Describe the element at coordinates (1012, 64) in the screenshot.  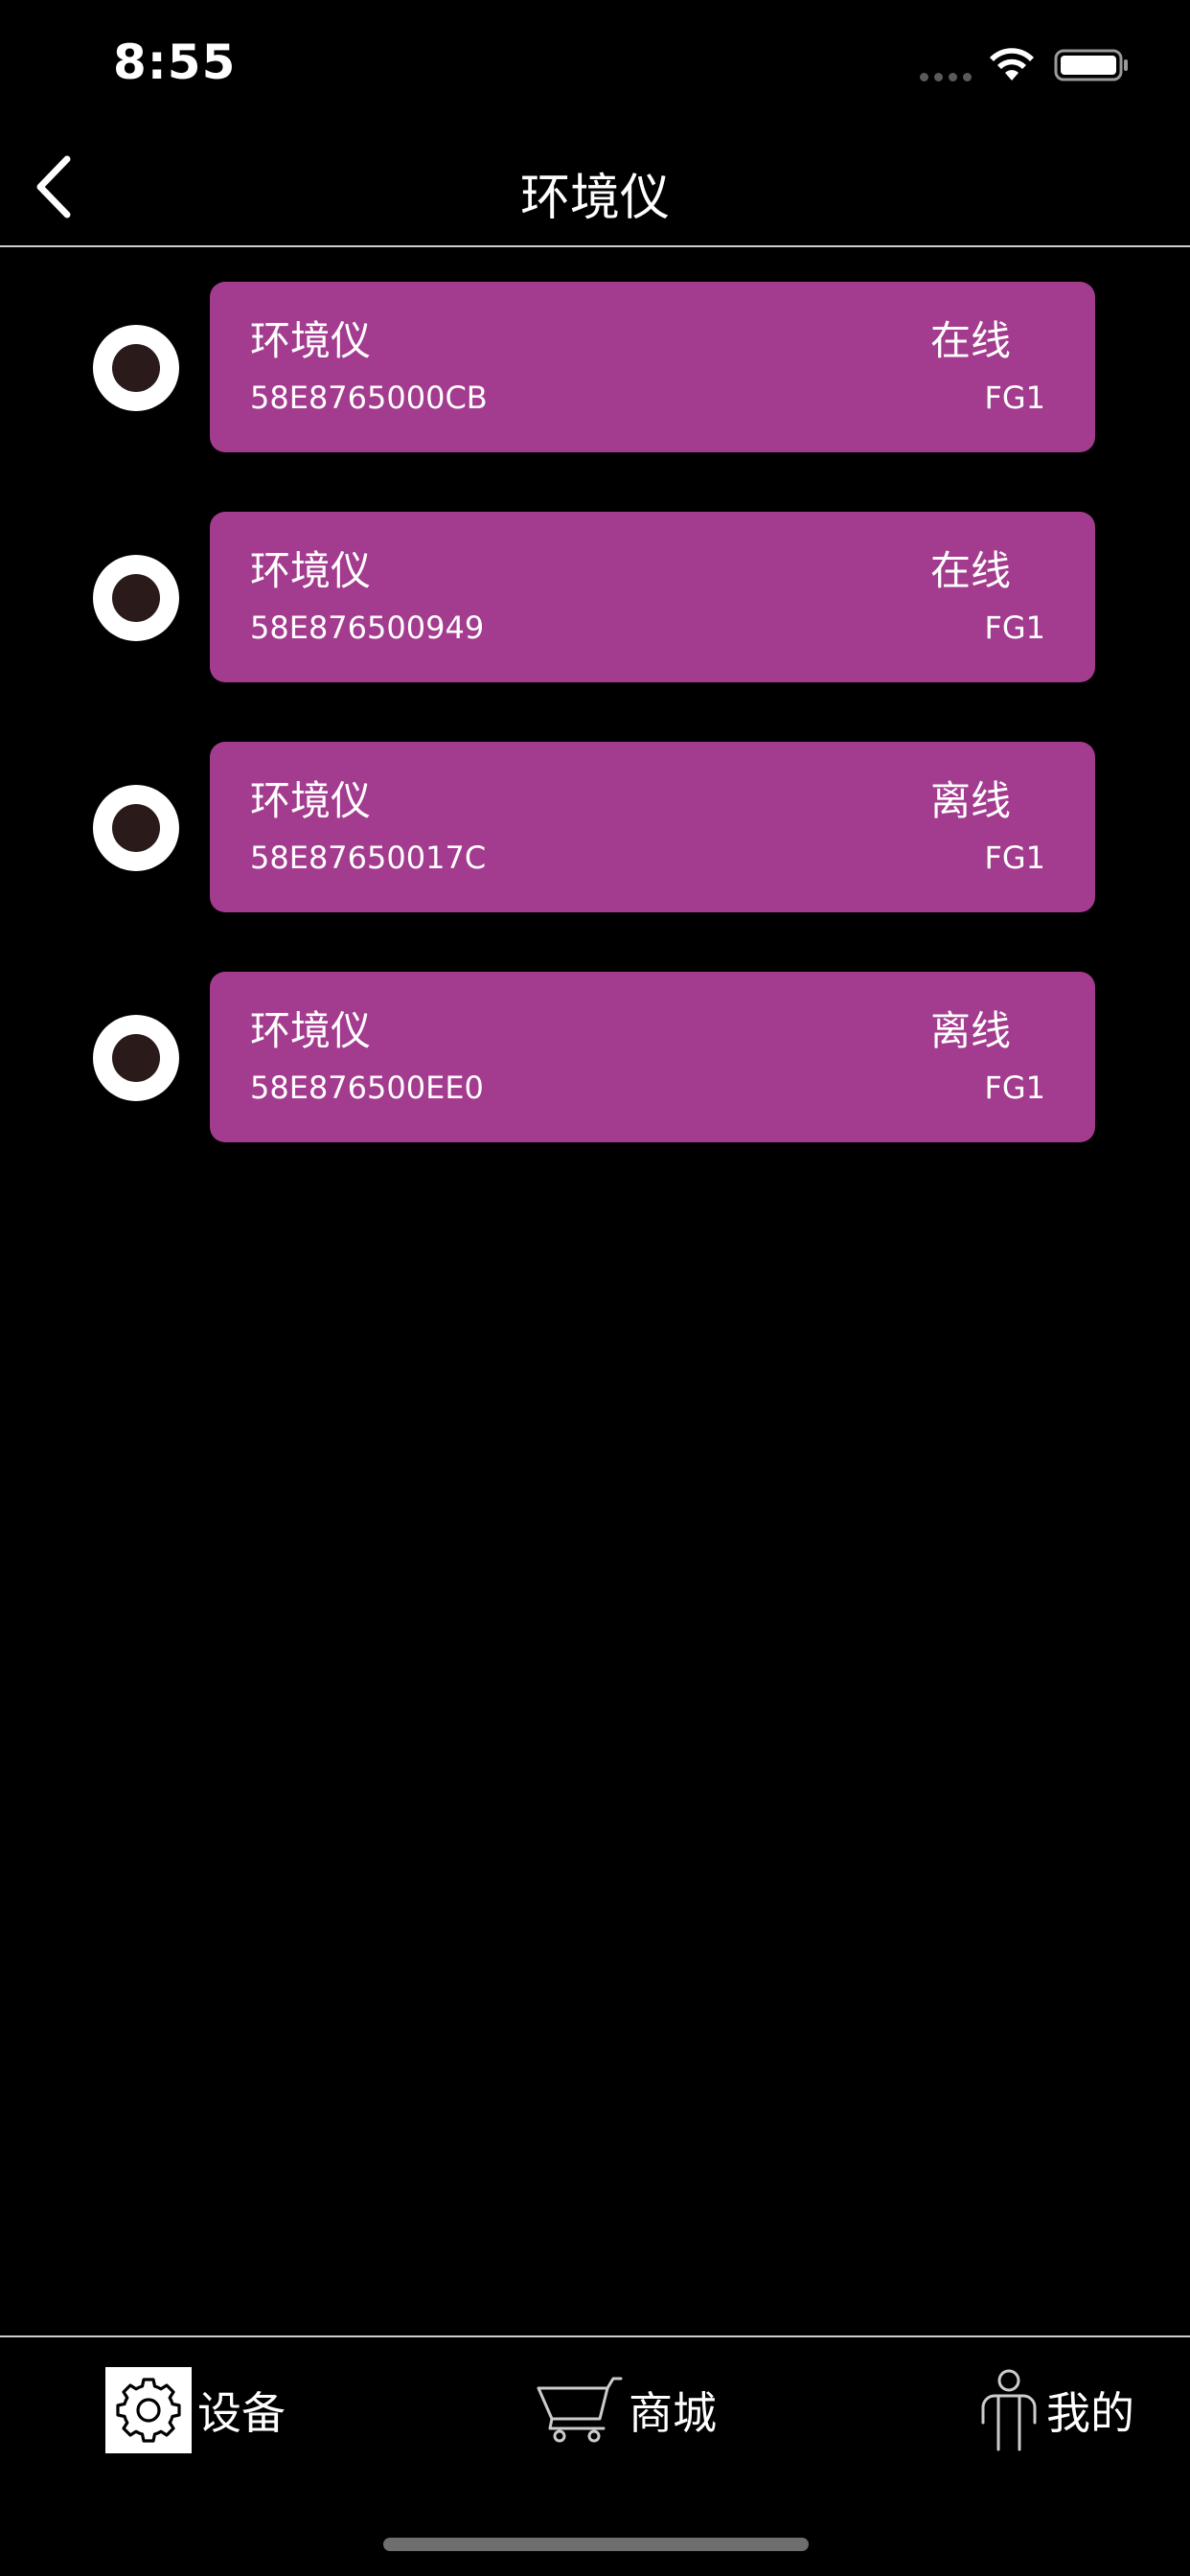
I see `wifi-icon` at that location.